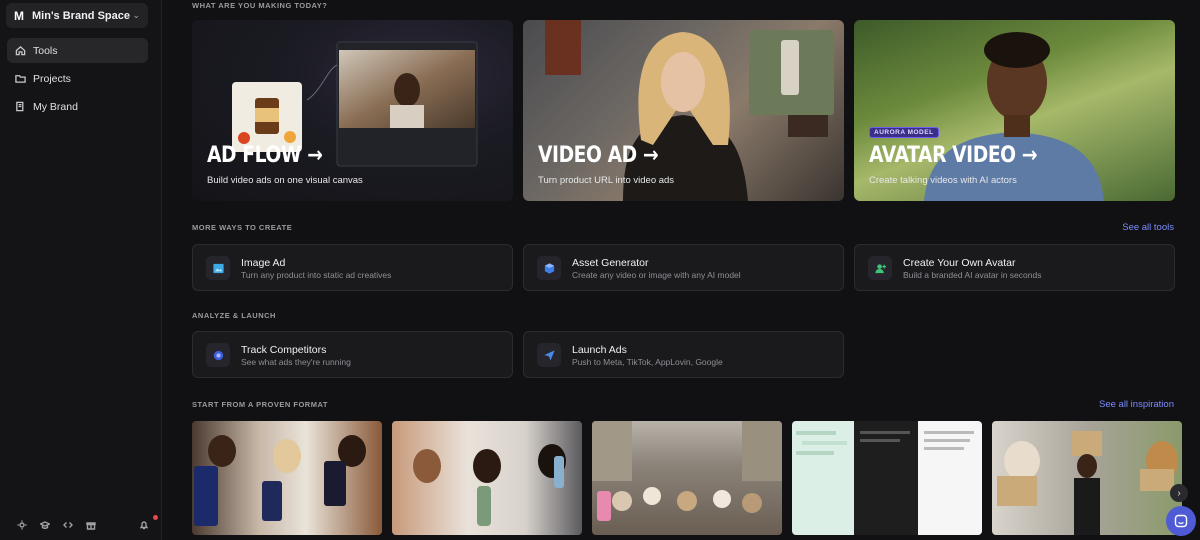 The height and width of the screenshot is (540, 1200). I want to click on theme-icon, so click(21, 525).